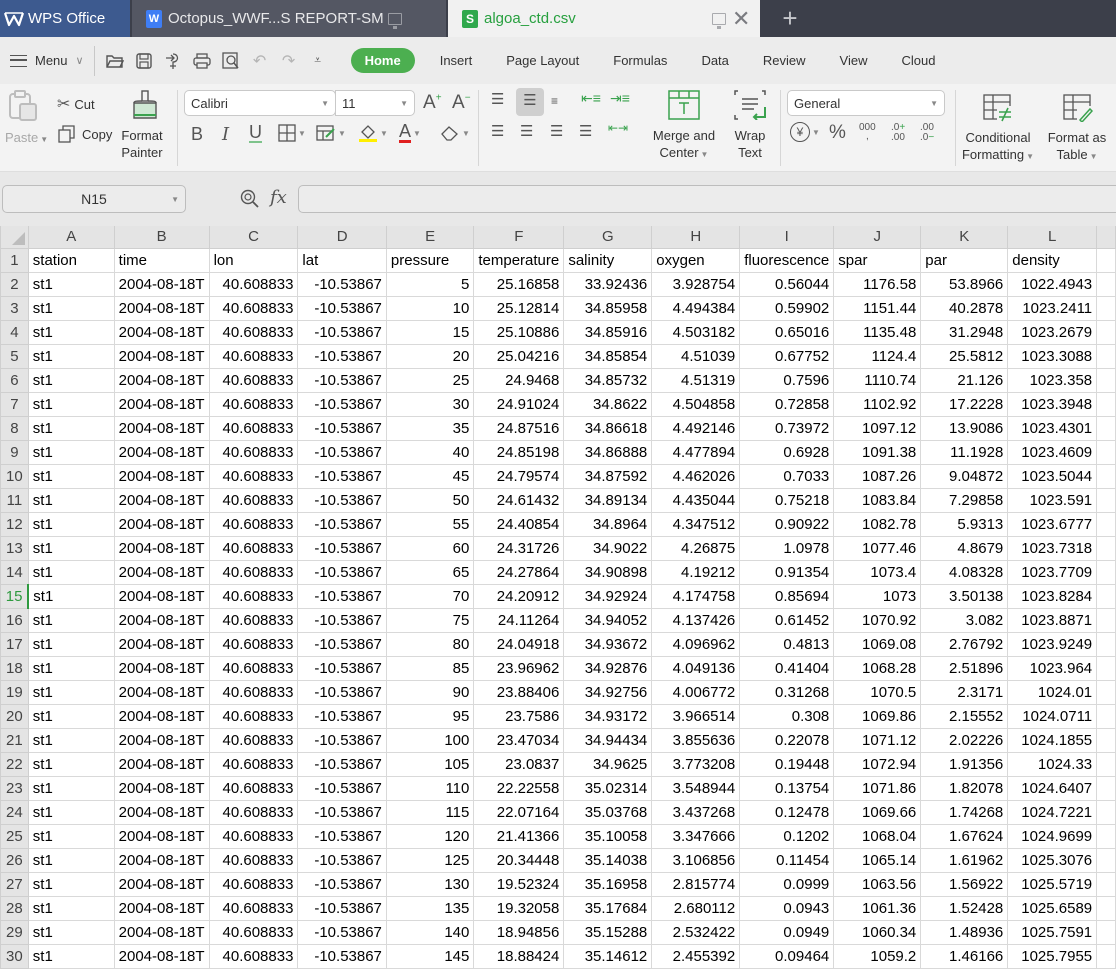  Describe the element at coordinates (608, 572) in the screenshot. I see `cell: 34.90898` at that location.